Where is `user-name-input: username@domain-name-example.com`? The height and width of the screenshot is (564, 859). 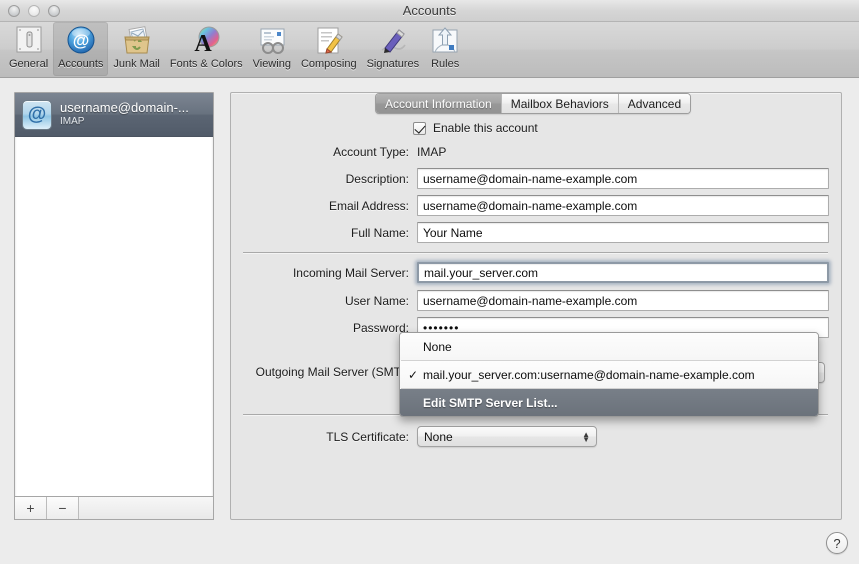
user-name-input: username@domain-name-example.com is located at coordinates (623, 300).